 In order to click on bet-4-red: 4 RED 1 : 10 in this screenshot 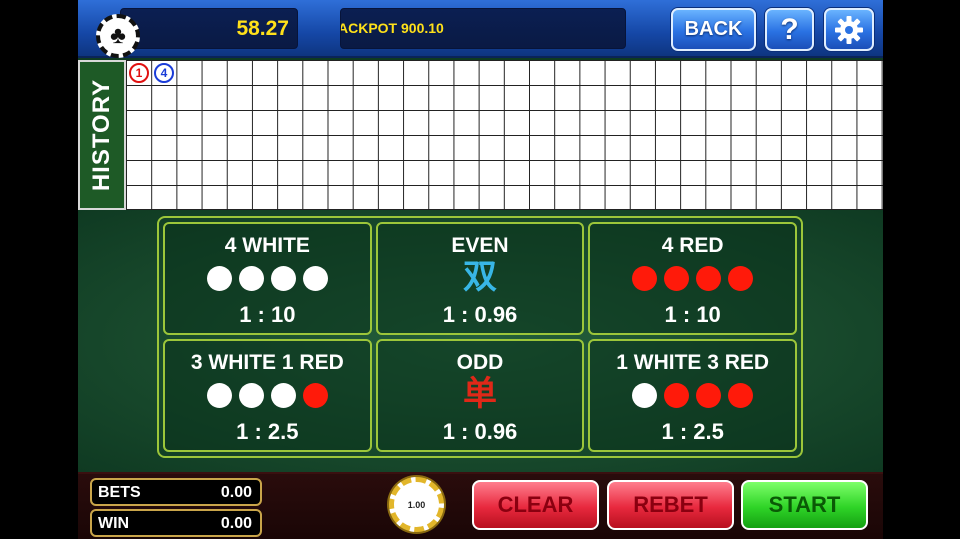, I will do `click(692, 278)`.